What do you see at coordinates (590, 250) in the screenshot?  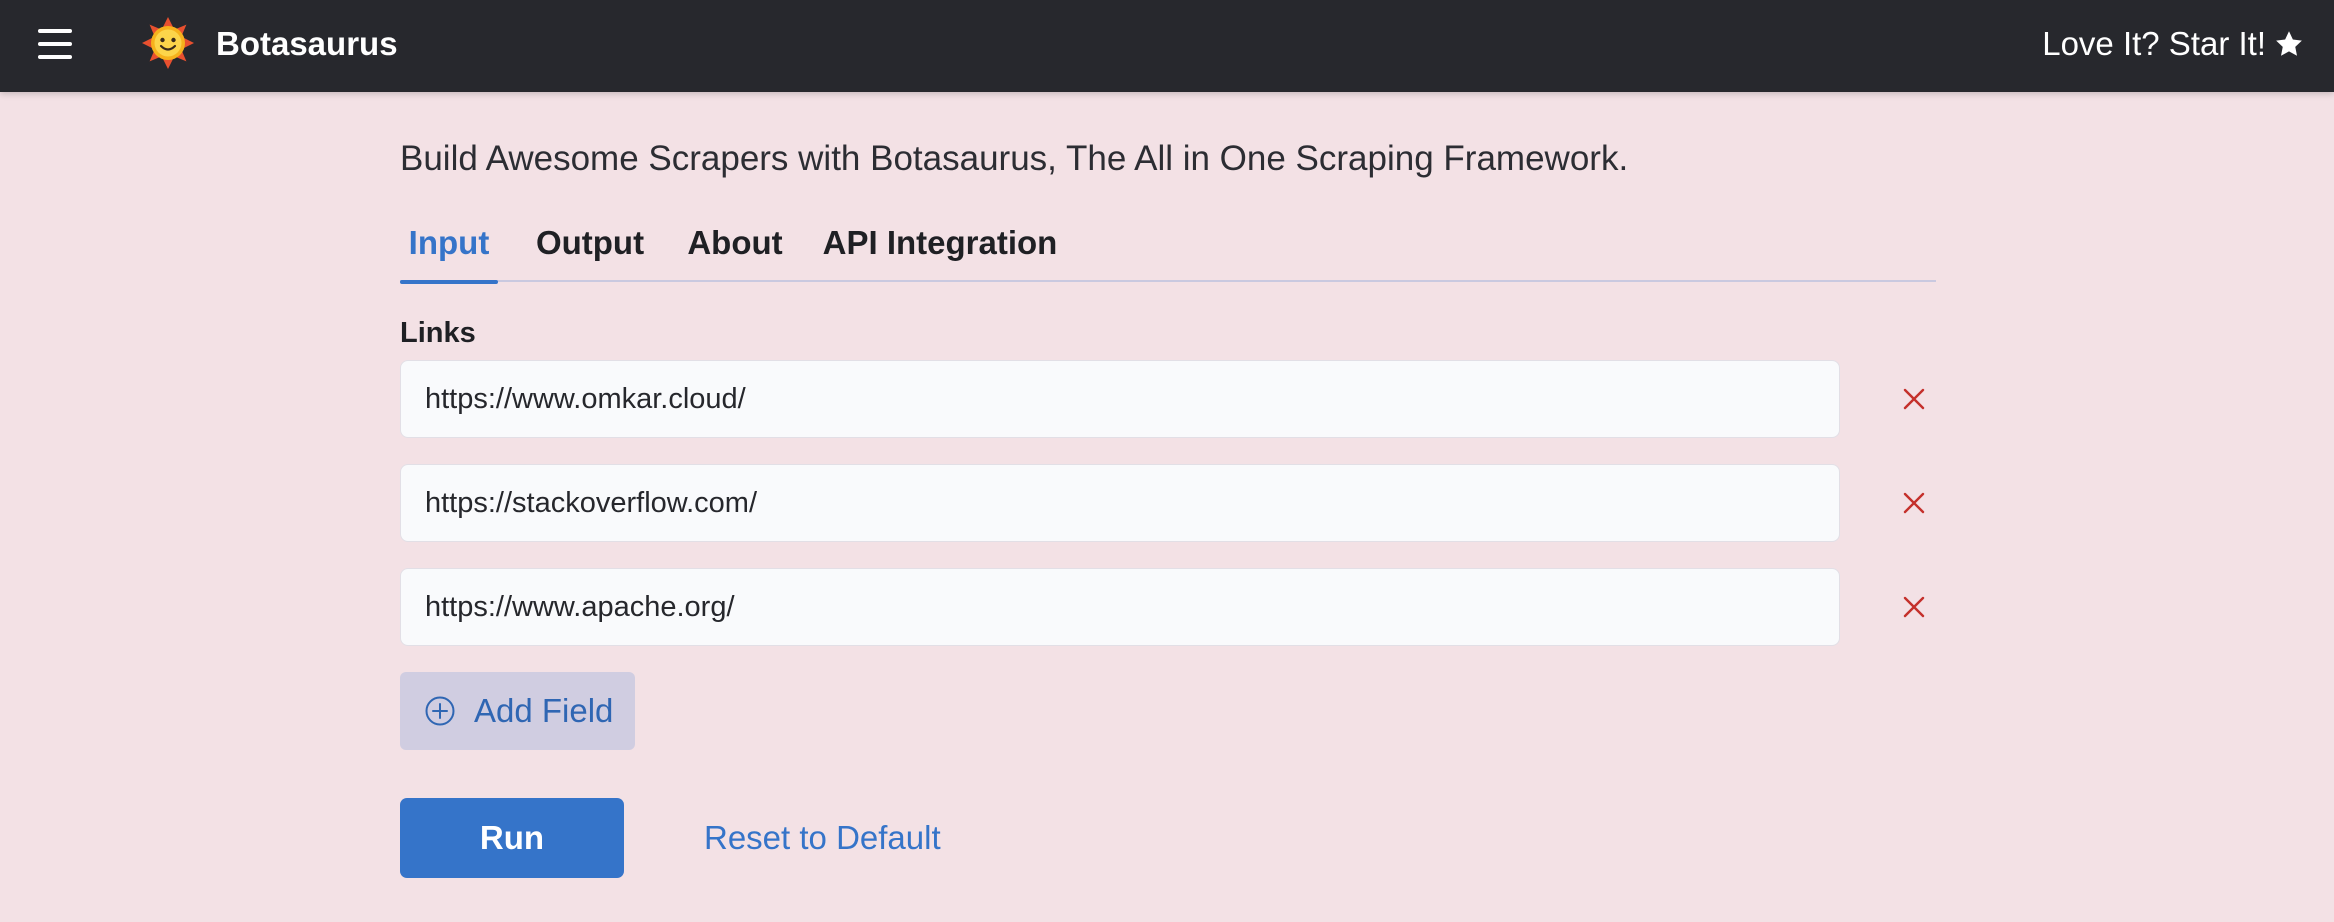 I see `tab-output: Output` at bounding box center [590, 250].